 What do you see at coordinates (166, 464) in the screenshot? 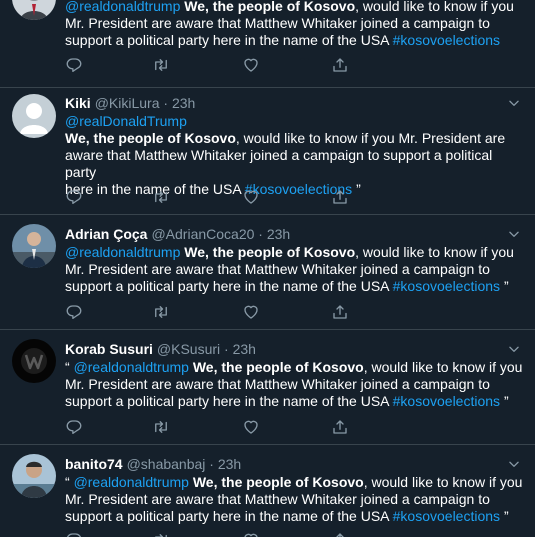
I see `user-handle: @shabanbaj` at bounding box center [166, 464].